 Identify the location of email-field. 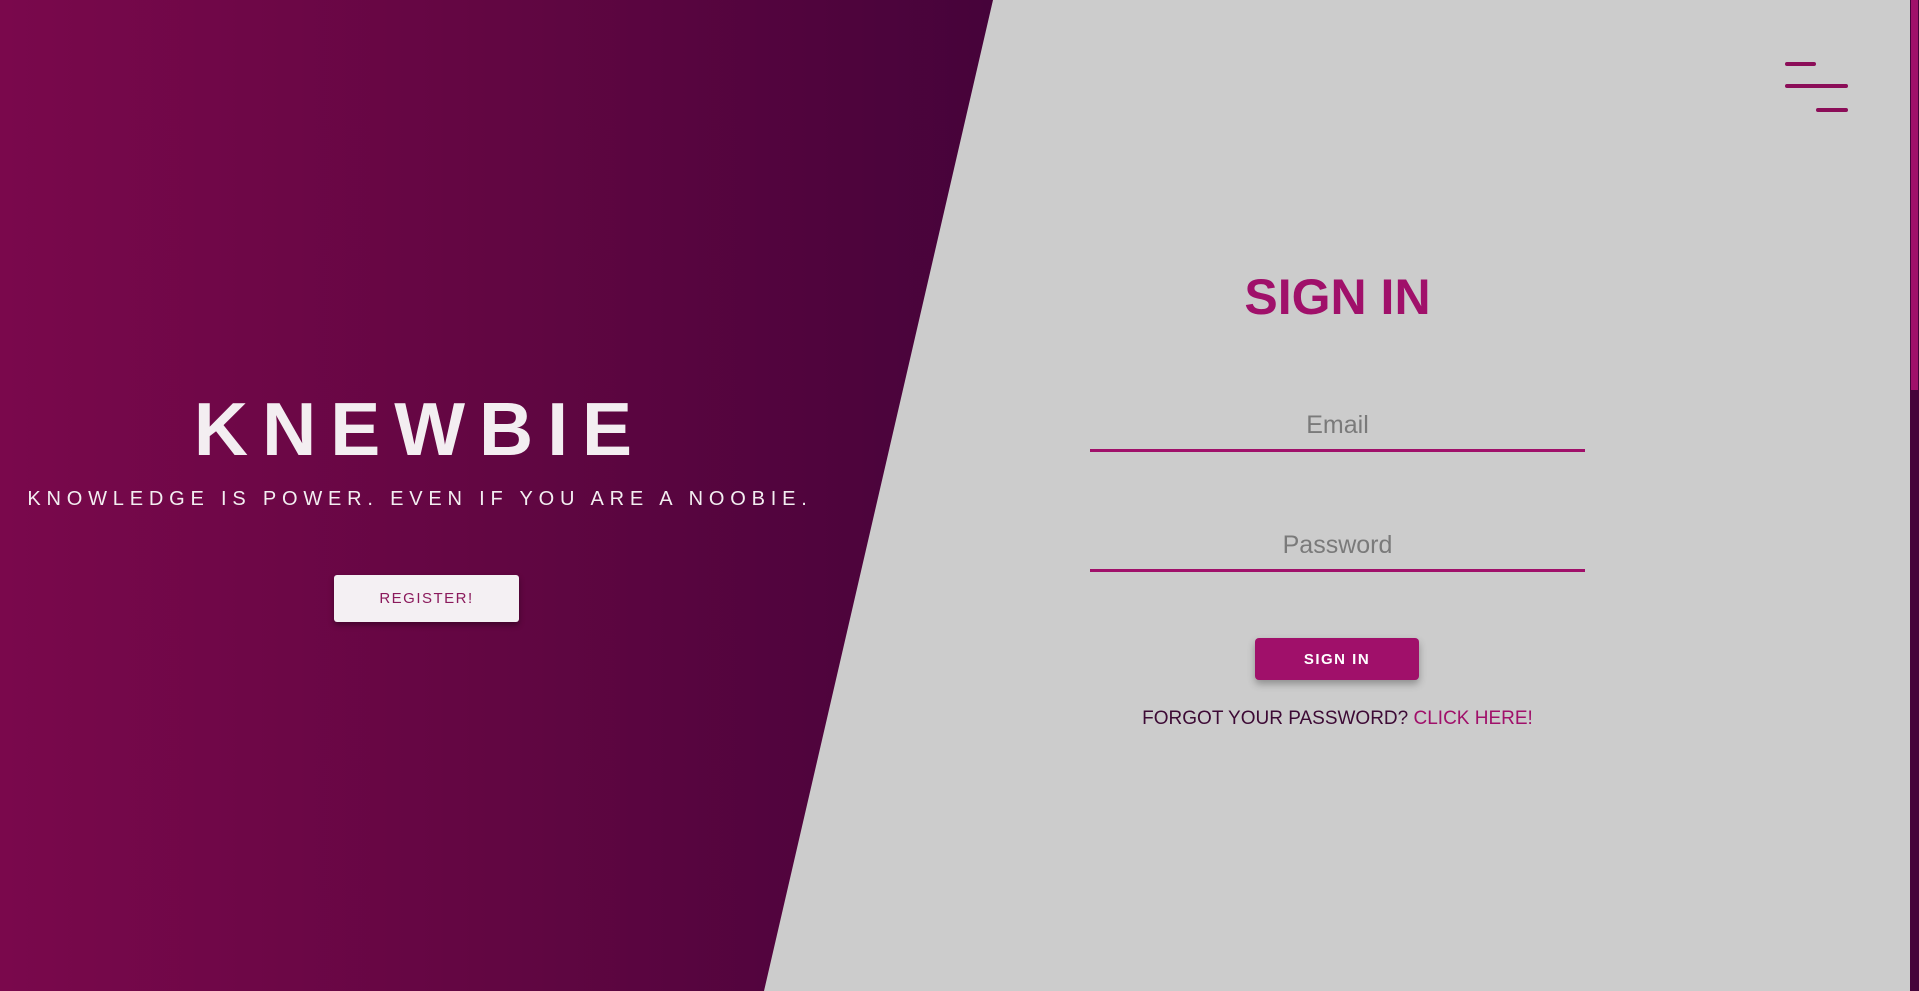
(1337, 427).